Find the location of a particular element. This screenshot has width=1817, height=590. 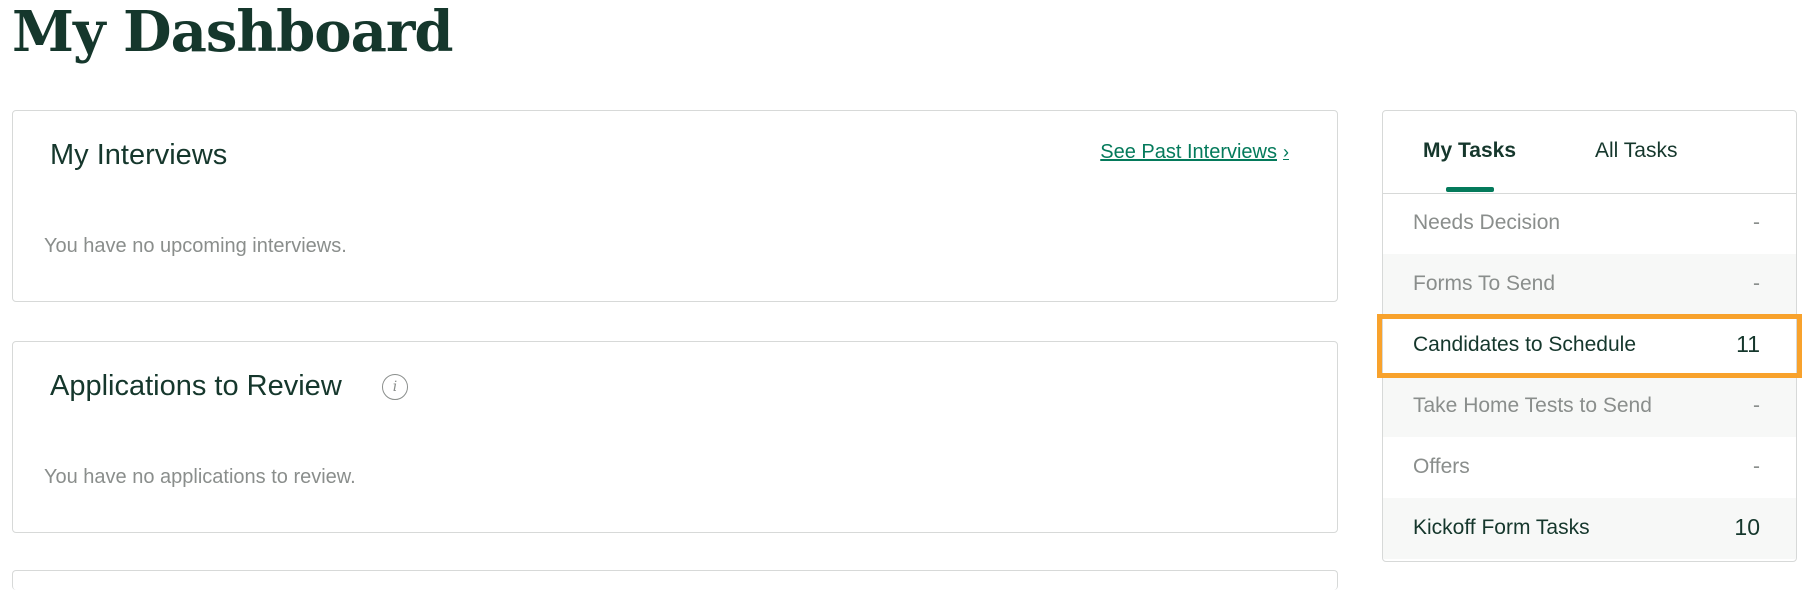

page-title: My Dashboard is located at coordinates (233, 32).